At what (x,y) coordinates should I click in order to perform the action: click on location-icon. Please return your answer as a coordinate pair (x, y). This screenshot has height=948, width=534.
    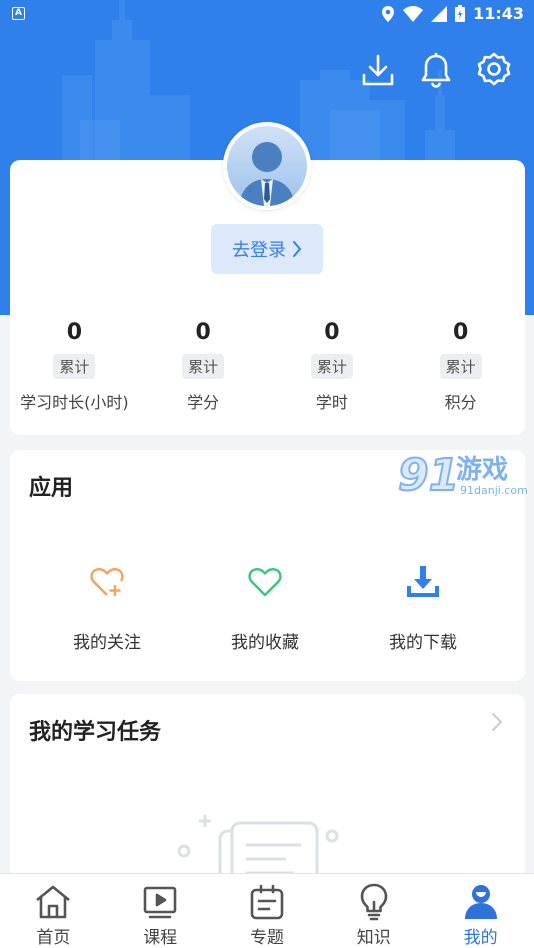
    Looking at the image, I should click on (388, 13).